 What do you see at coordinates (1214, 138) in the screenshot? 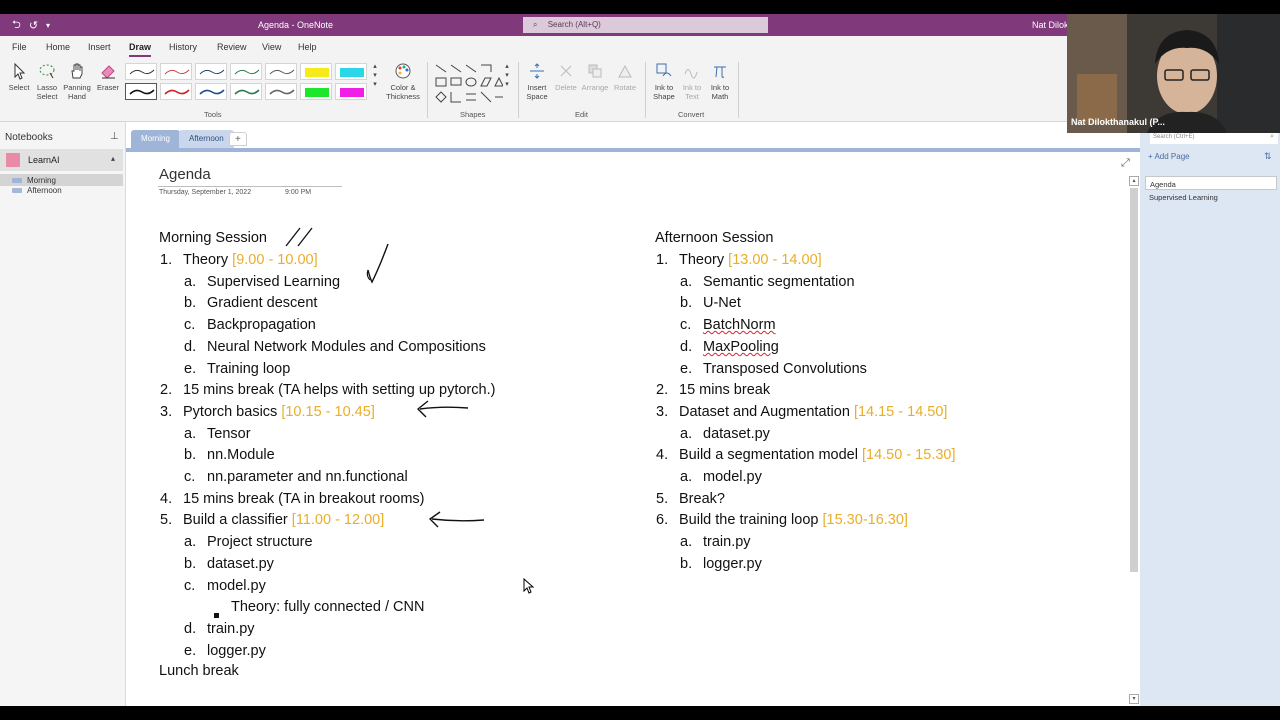
I see `page-search-input: Search (Ctrl+E) ⌕` at bounding box center [1214, 138].